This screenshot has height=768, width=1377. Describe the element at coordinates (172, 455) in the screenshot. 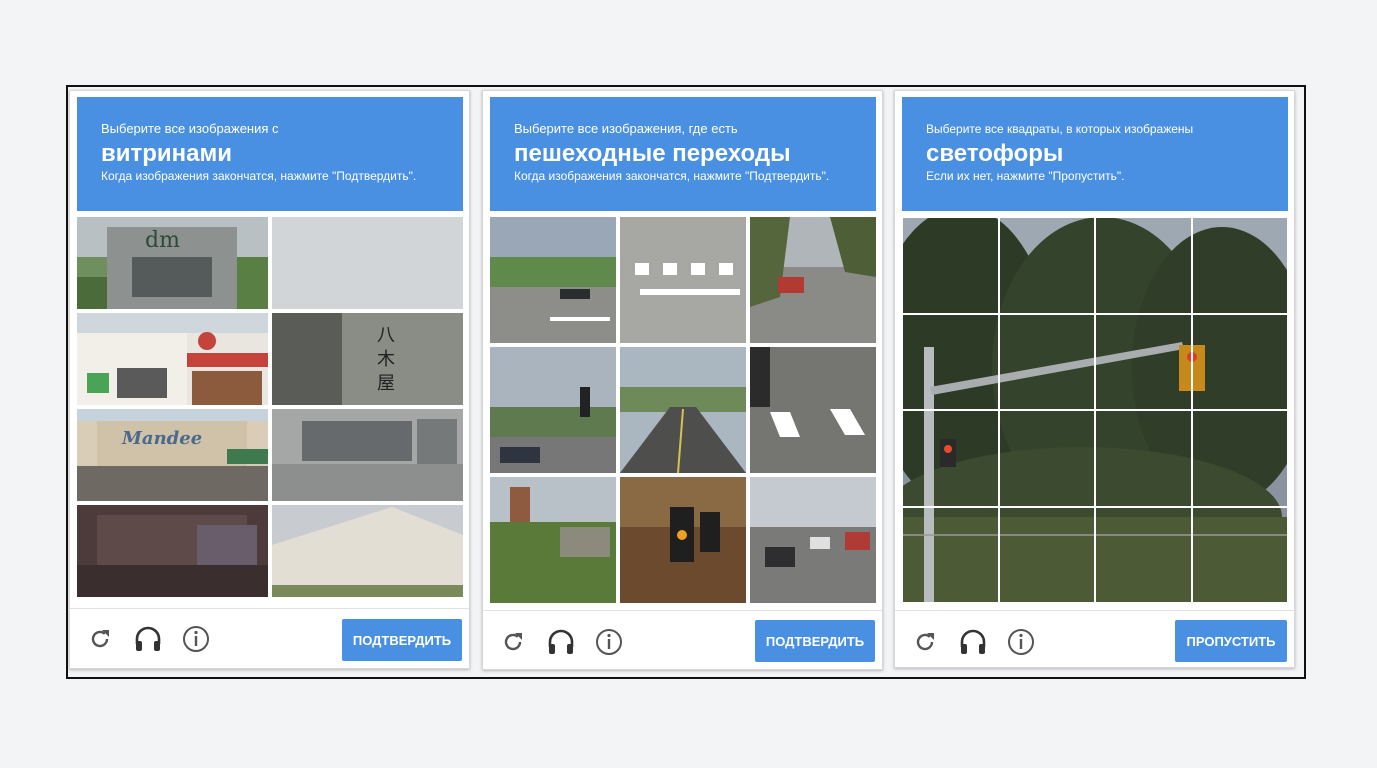

I see `image-tile: Mandee` at that location.